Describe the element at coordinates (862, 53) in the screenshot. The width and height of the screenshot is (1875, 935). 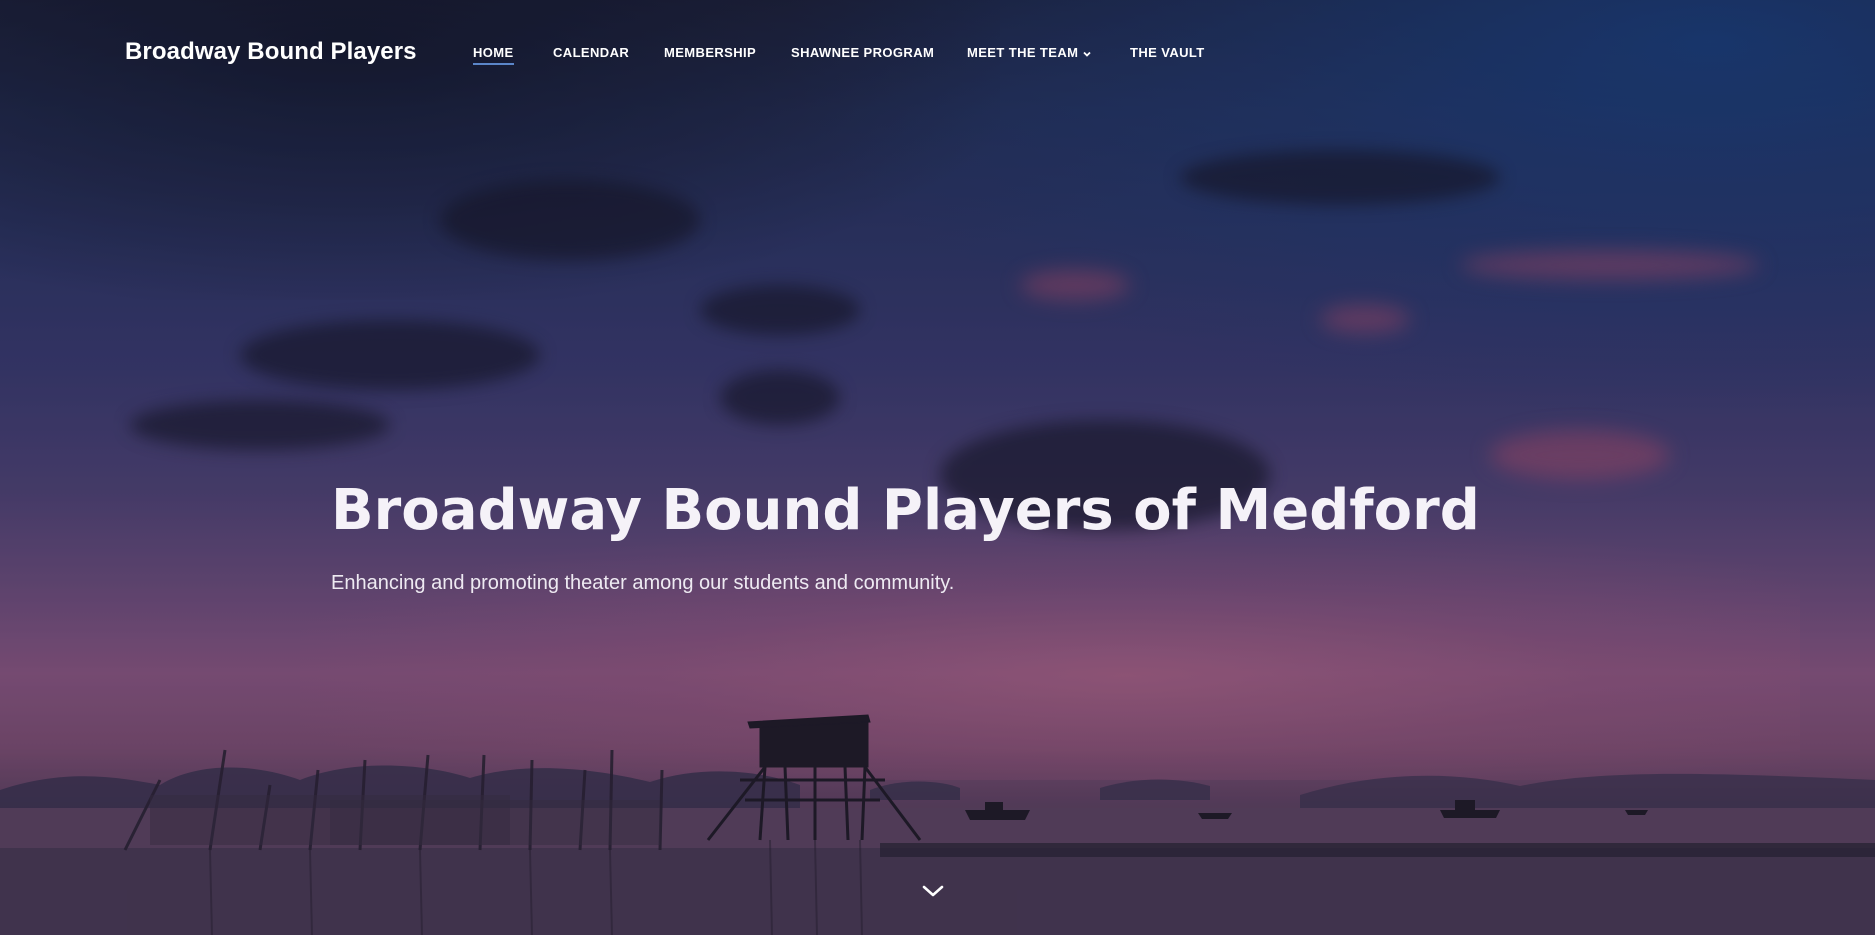
I see `nav-item-shawnee-program: SHAWNEE PROGRAM` at that location.